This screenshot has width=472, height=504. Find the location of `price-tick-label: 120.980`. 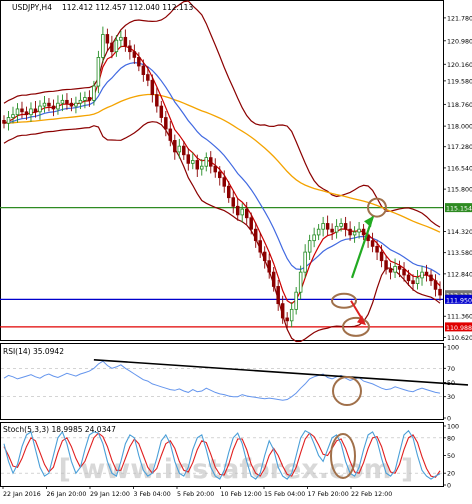

price-tick-label: 120.980 is located at coordinates (459, 41).